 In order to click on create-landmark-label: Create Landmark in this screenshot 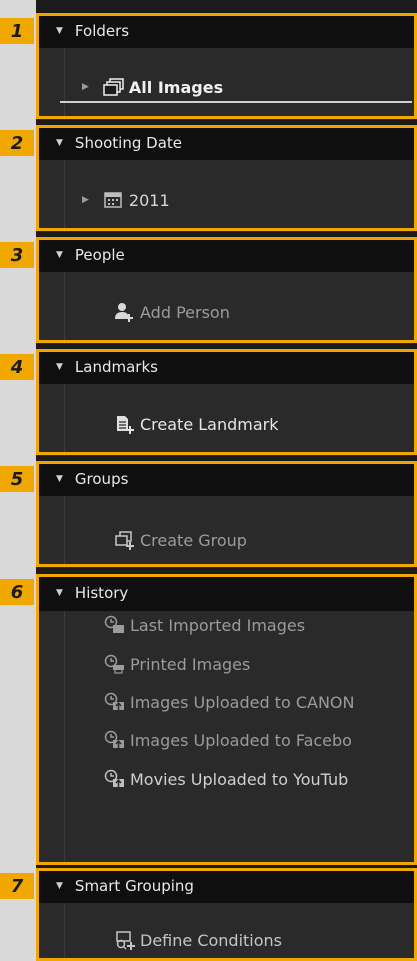, I will do `click(209, 424)`.